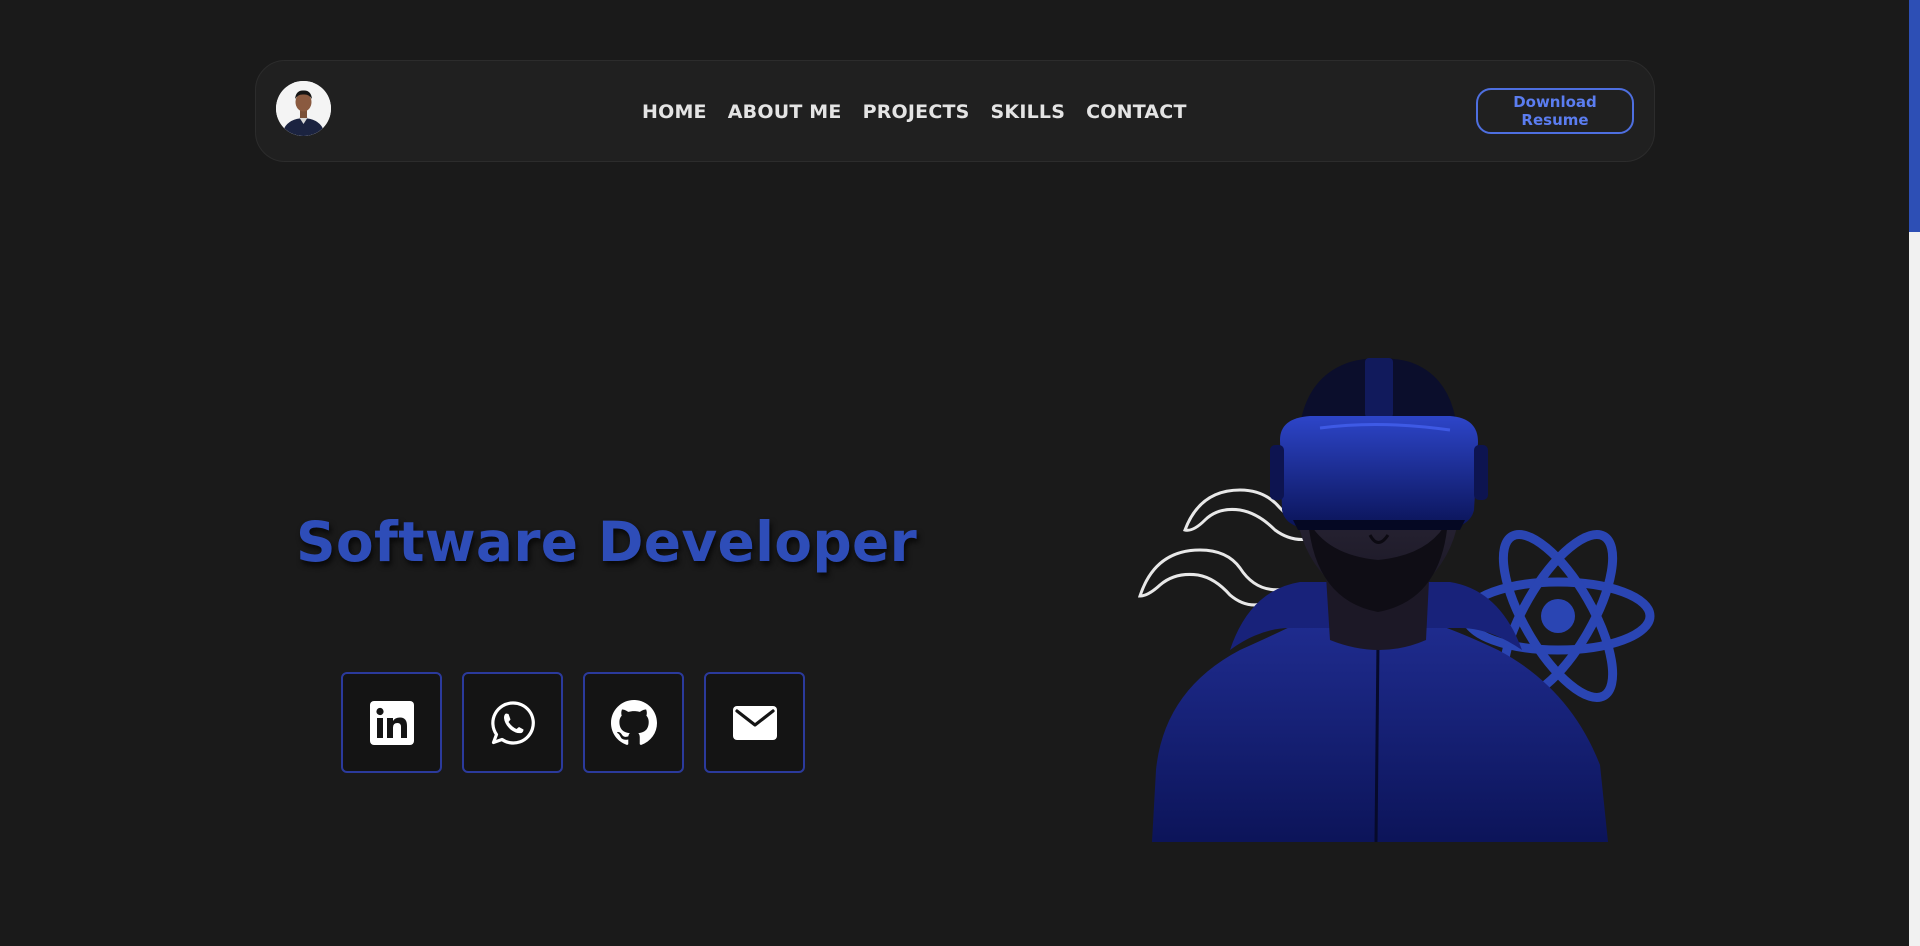 The width and height of the screenshot is (1920, 946). Describe the element at coordinates (573, 722) in the screenshot. I see `social-links` at that location.